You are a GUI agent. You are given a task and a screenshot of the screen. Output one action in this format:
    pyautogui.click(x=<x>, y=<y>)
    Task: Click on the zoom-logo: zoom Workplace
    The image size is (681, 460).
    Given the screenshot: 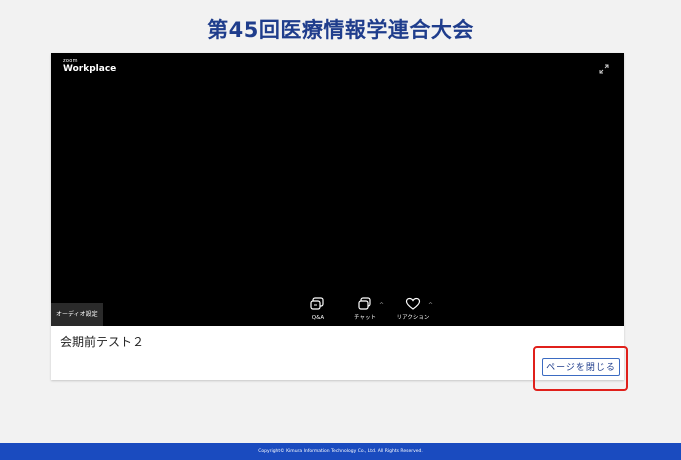 What is the action you would take?
    pyautogui.click(x=89, y=66)
    